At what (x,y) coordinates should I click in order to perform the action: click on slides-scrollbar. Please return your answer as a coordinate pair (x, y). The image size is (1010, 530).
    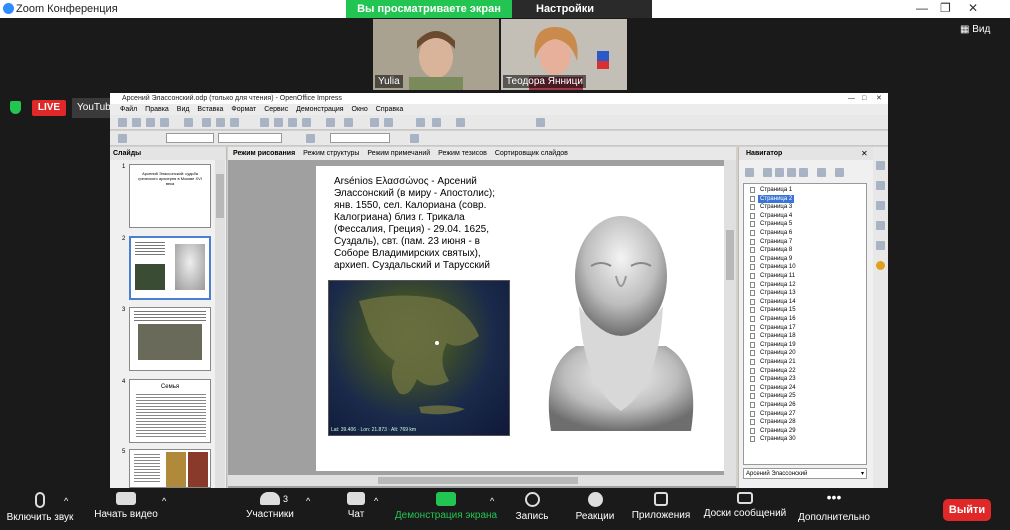
    Looking at the image, I should click on (220, 324).